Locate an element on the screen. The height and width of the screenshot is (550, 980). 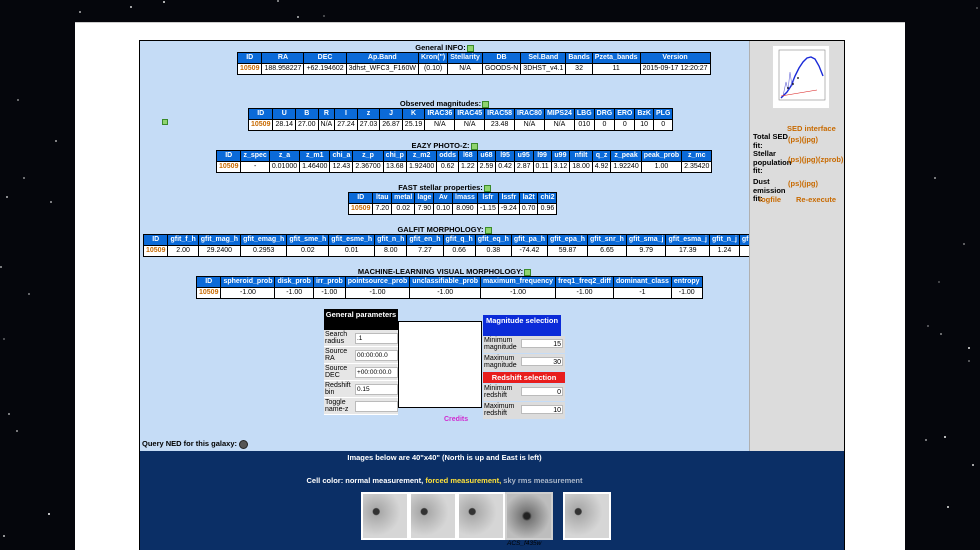
column-header: maximum_frequency is located at coordinates (518, 282).